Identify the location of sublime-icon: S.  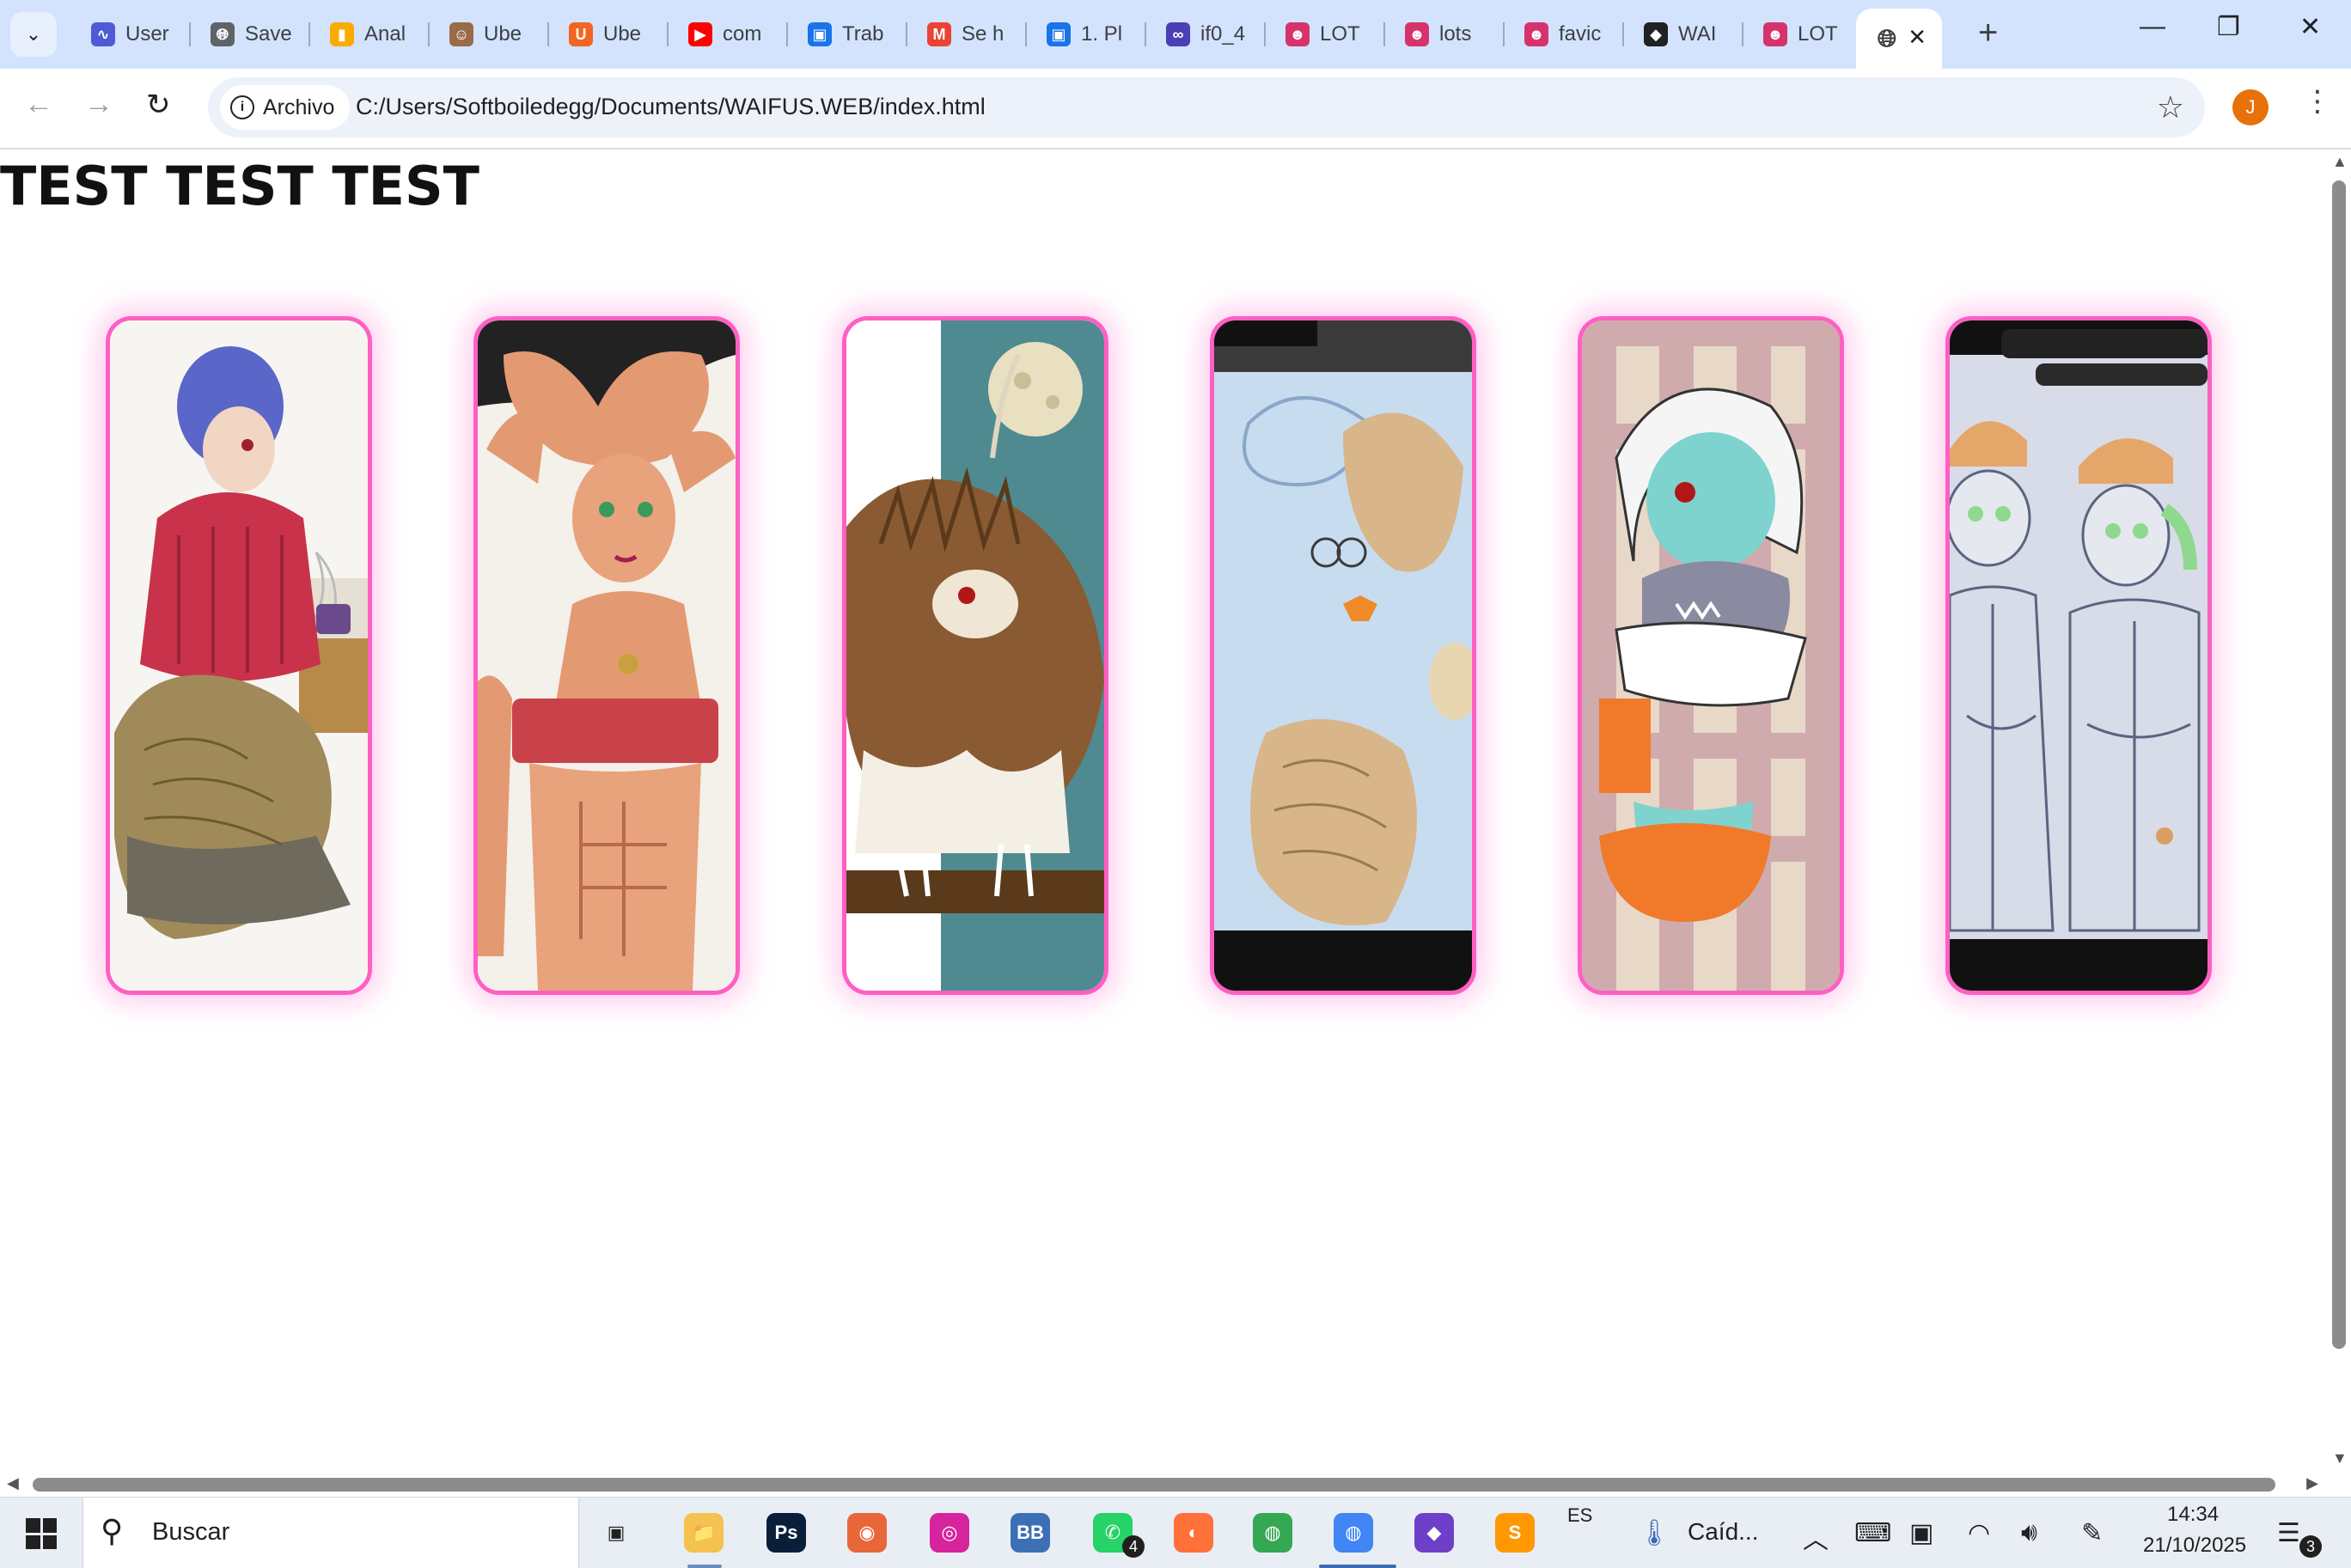
(1515, 1533).